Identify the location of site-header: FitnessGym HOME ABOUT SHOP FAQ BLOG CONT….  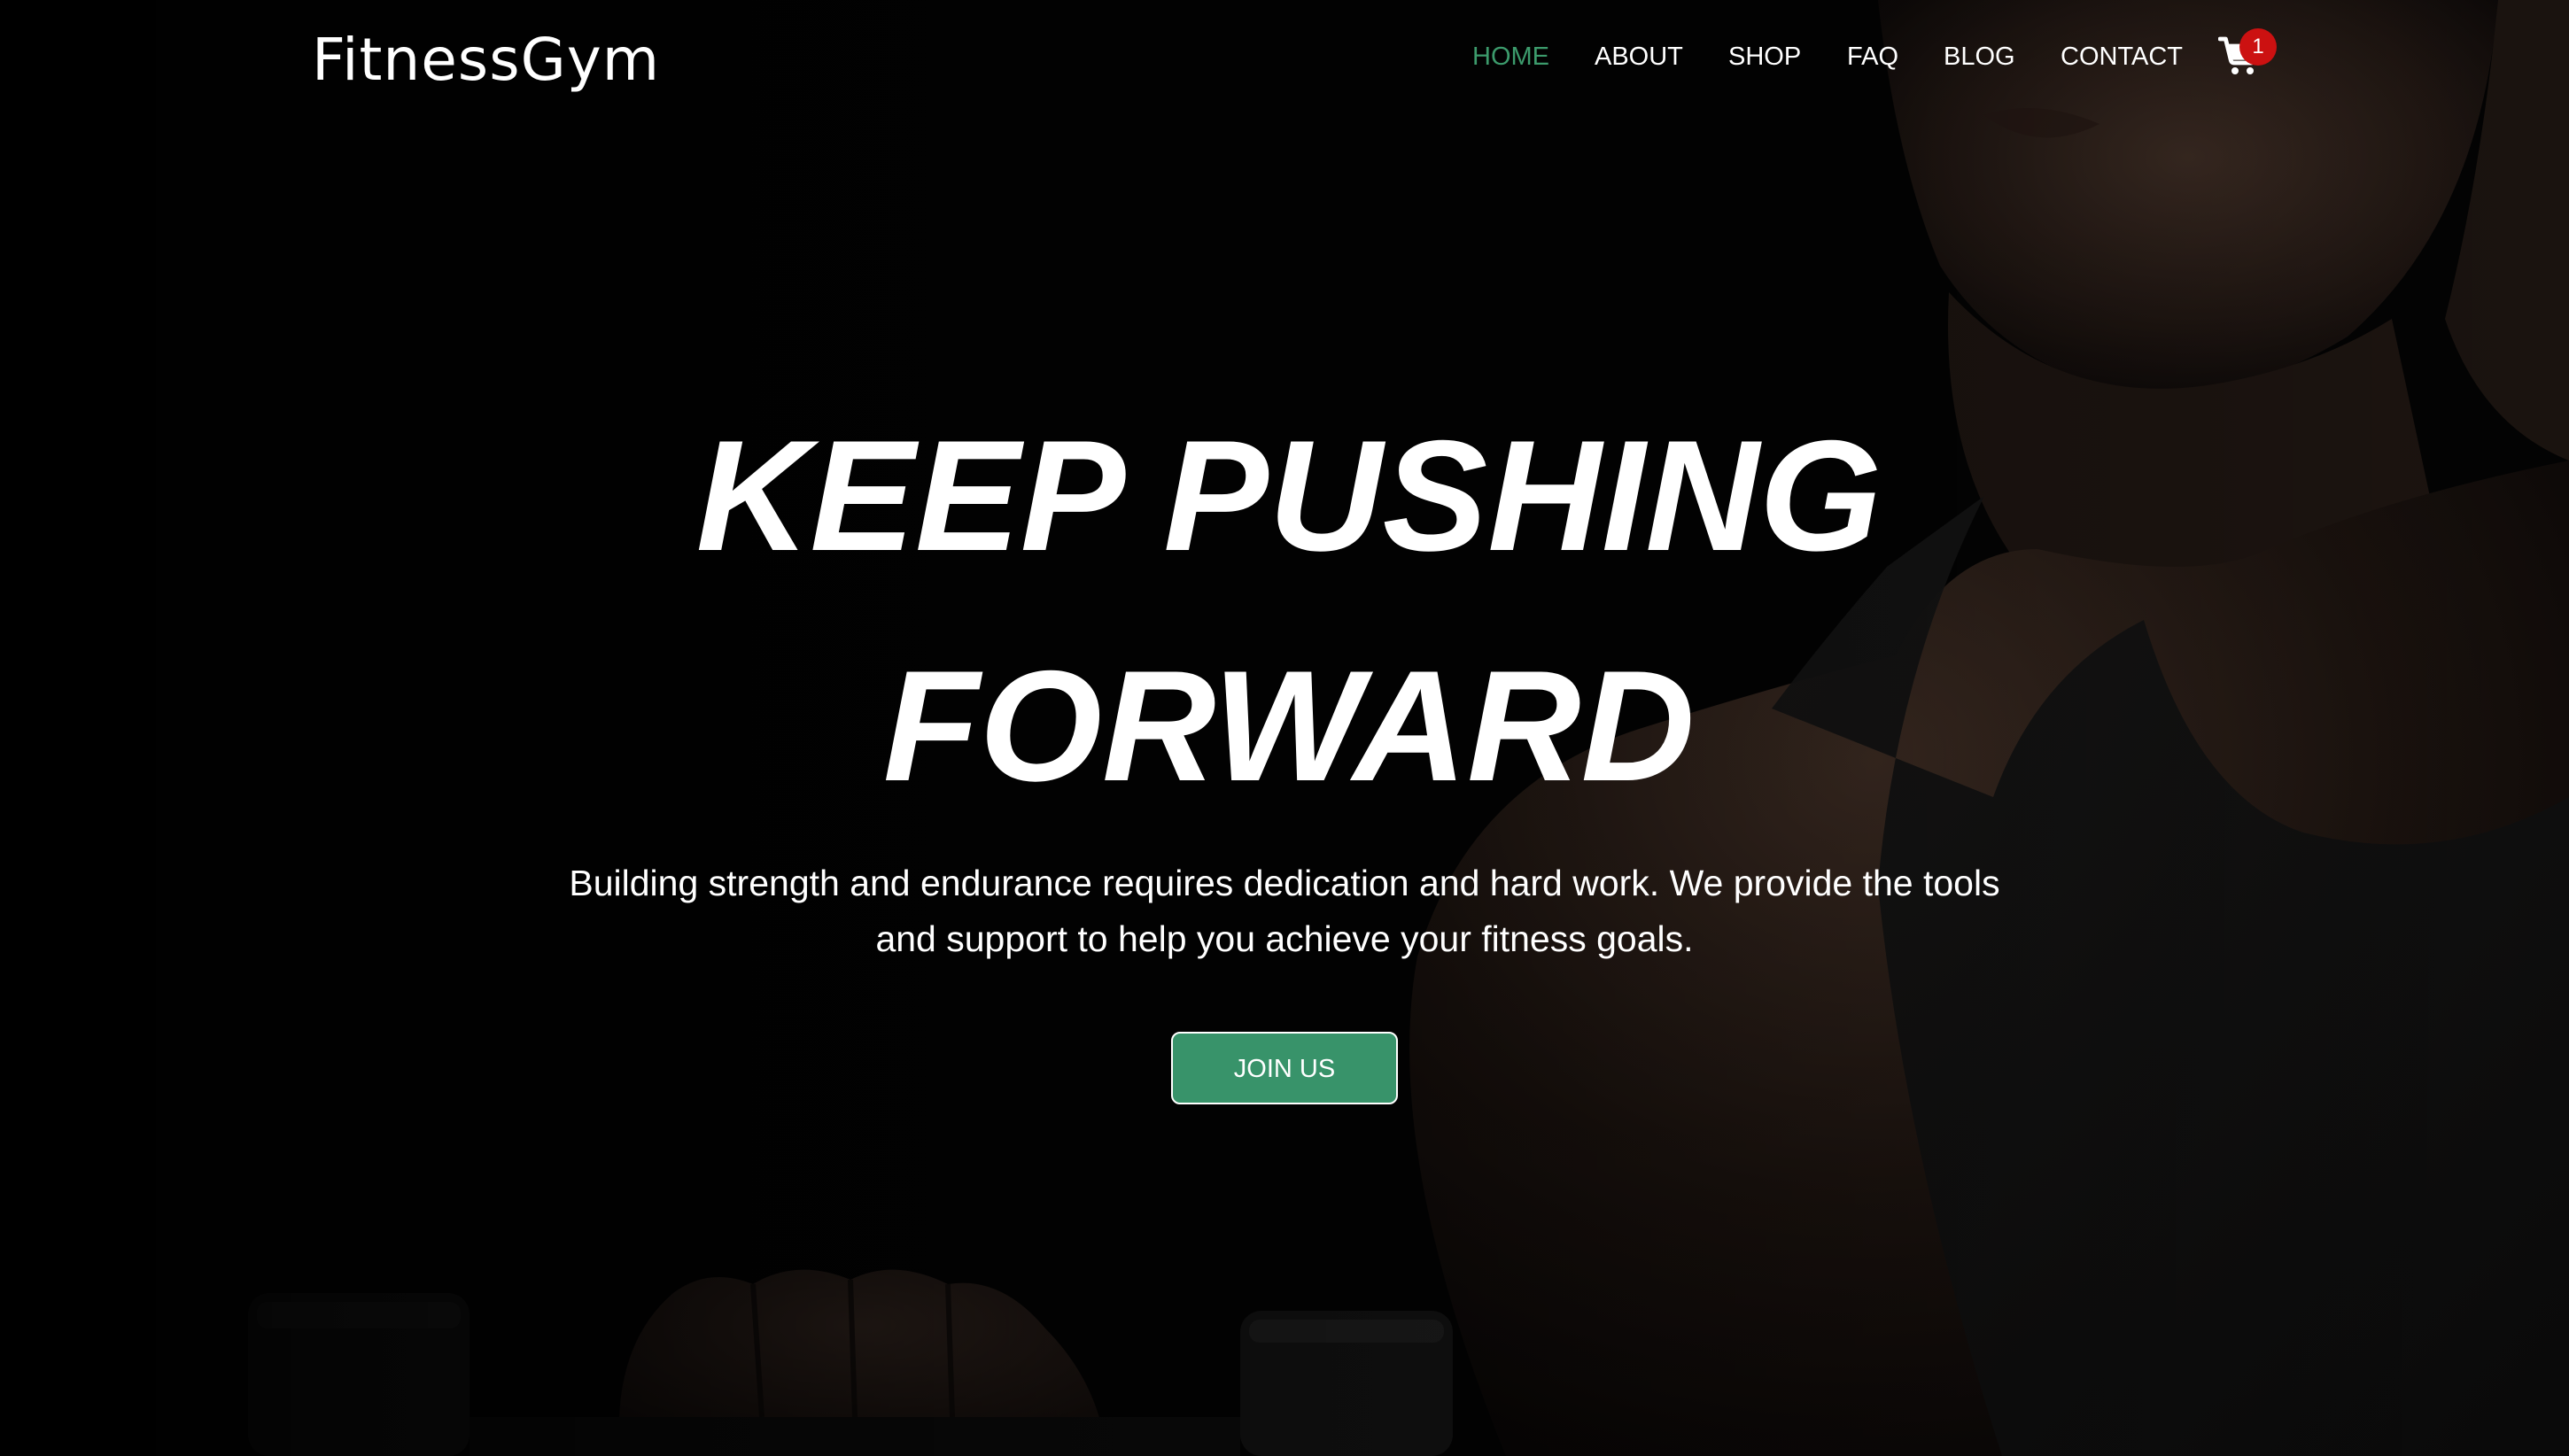
(1284, 58).